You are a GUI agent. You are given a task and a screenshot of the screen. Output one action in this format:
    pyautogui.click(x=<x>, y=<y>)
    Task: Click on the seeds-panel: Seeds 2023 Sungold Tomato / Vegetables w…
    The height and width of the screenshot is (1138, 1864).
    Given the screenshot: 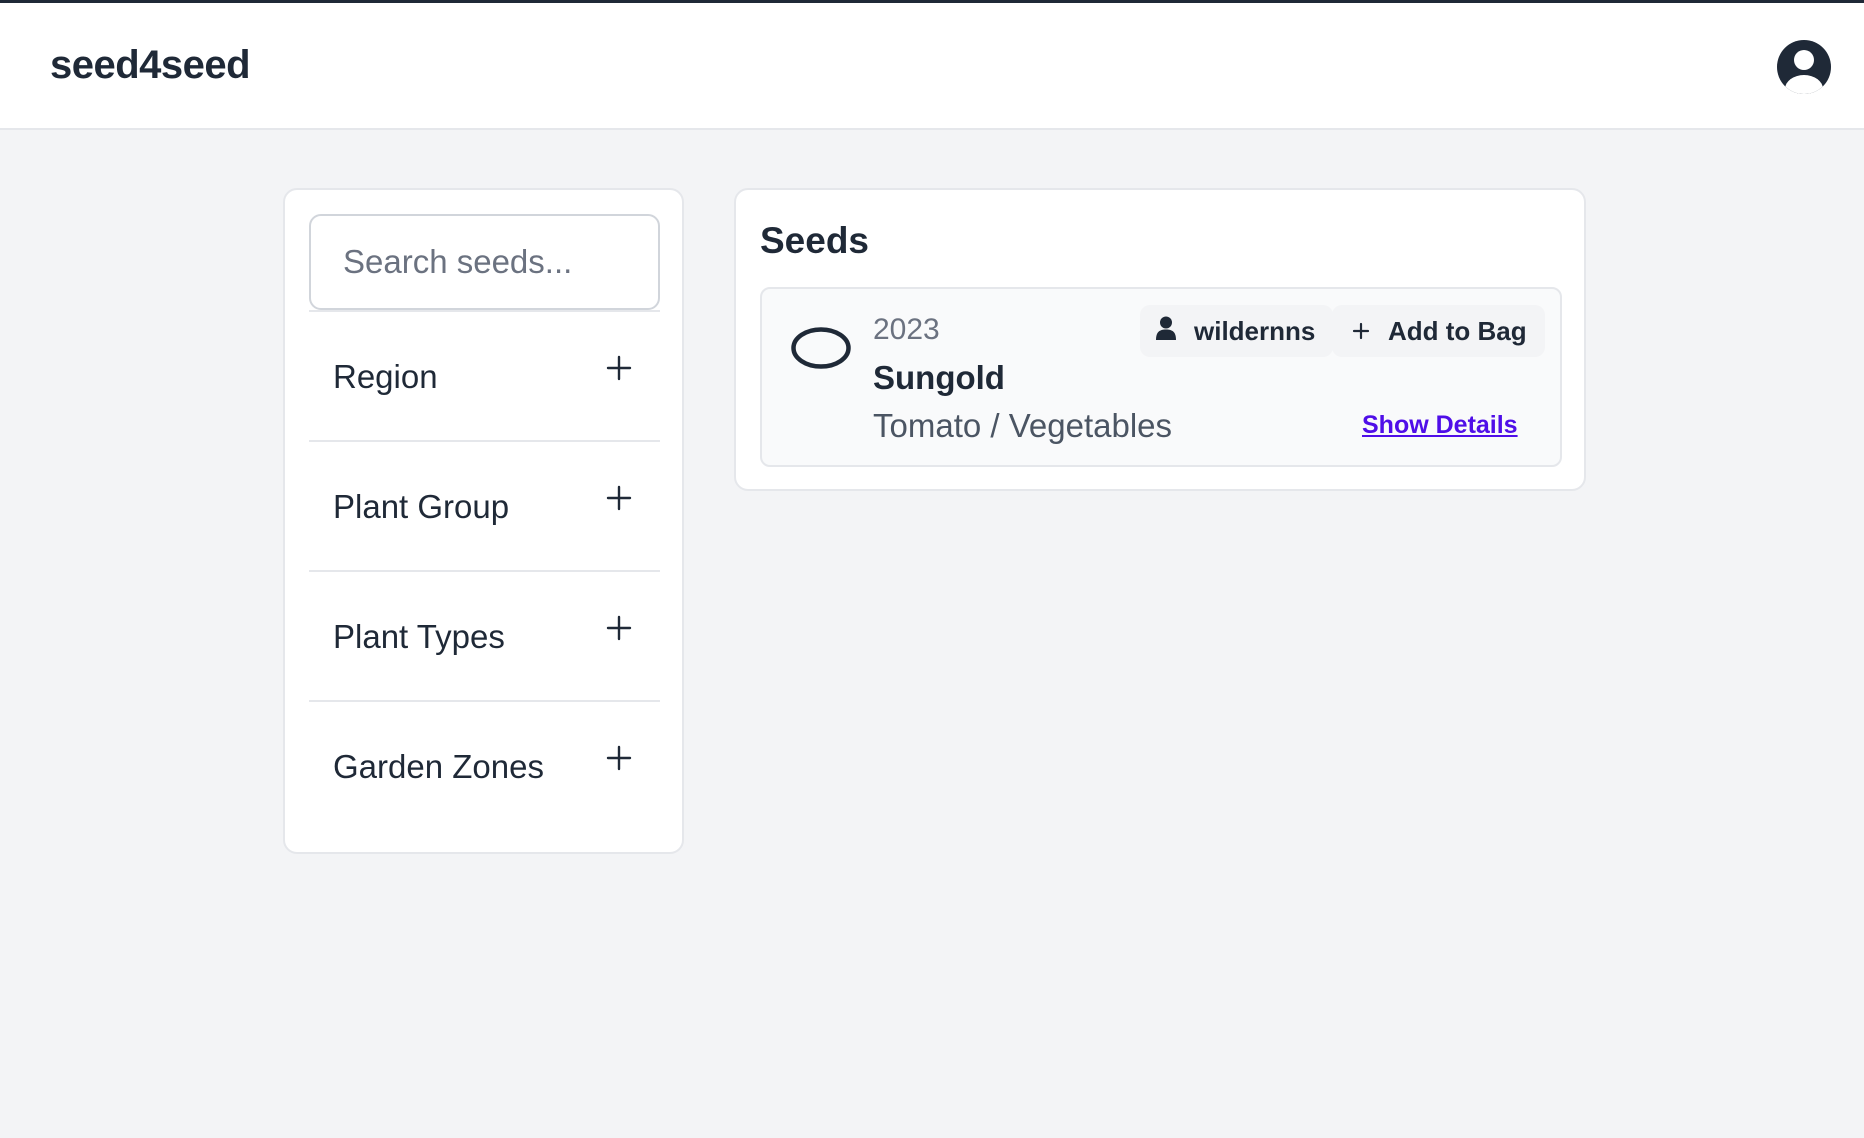 What is the action you would take?
    pyautogui.click(x=1160, y=339)
    